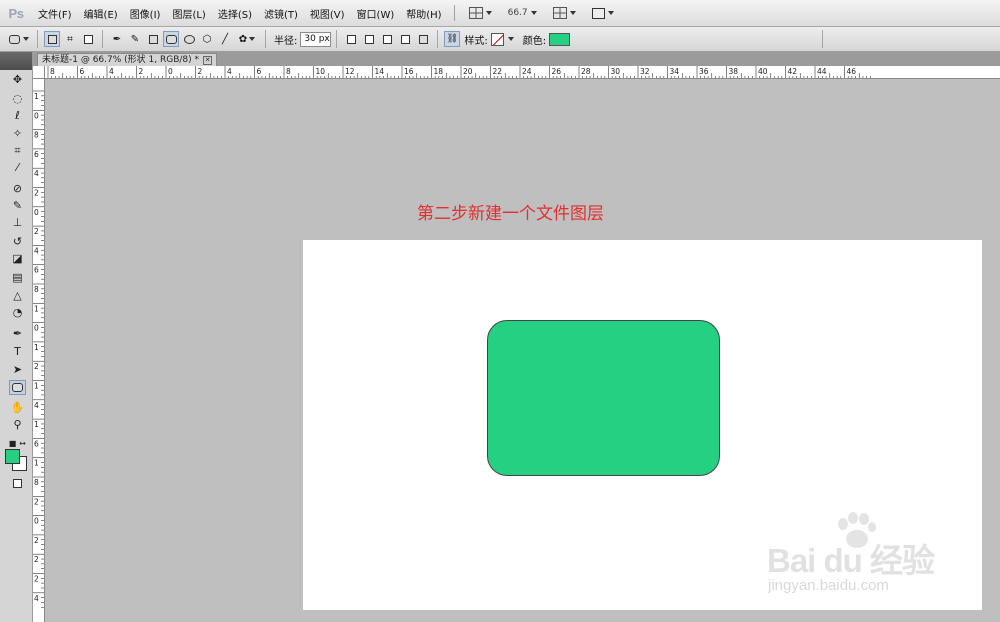  I want to click on document-tab: 未标题-1 @ 66.7% (形状 1, RGB/8) * ✕, so click(127, 59).